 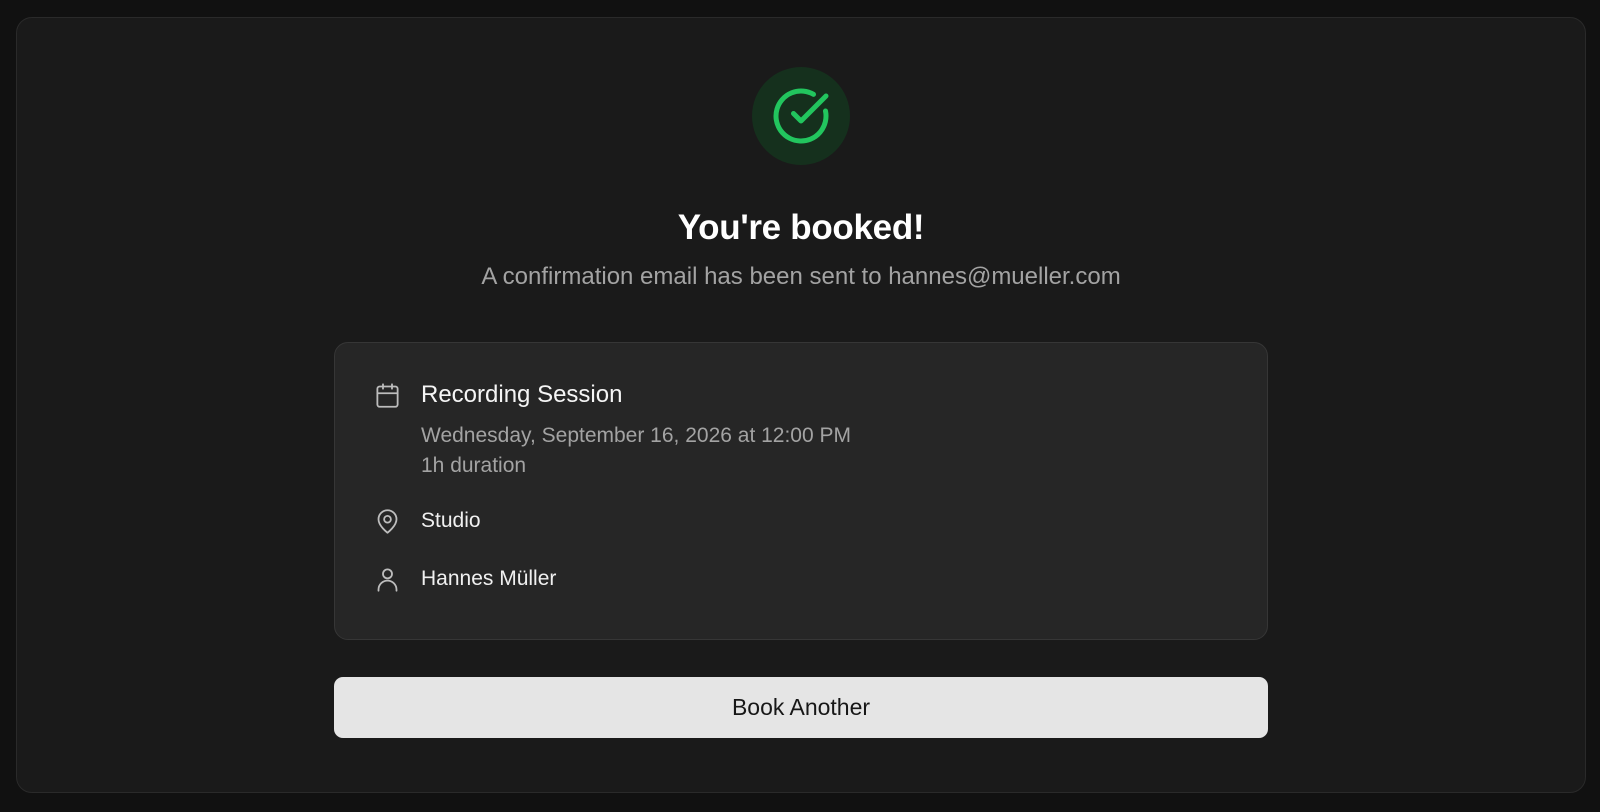 What do you see at coordinates (474, 465) in the screenshot?
I see `event-duration: 1h duration` at bounding box center [474, 465].